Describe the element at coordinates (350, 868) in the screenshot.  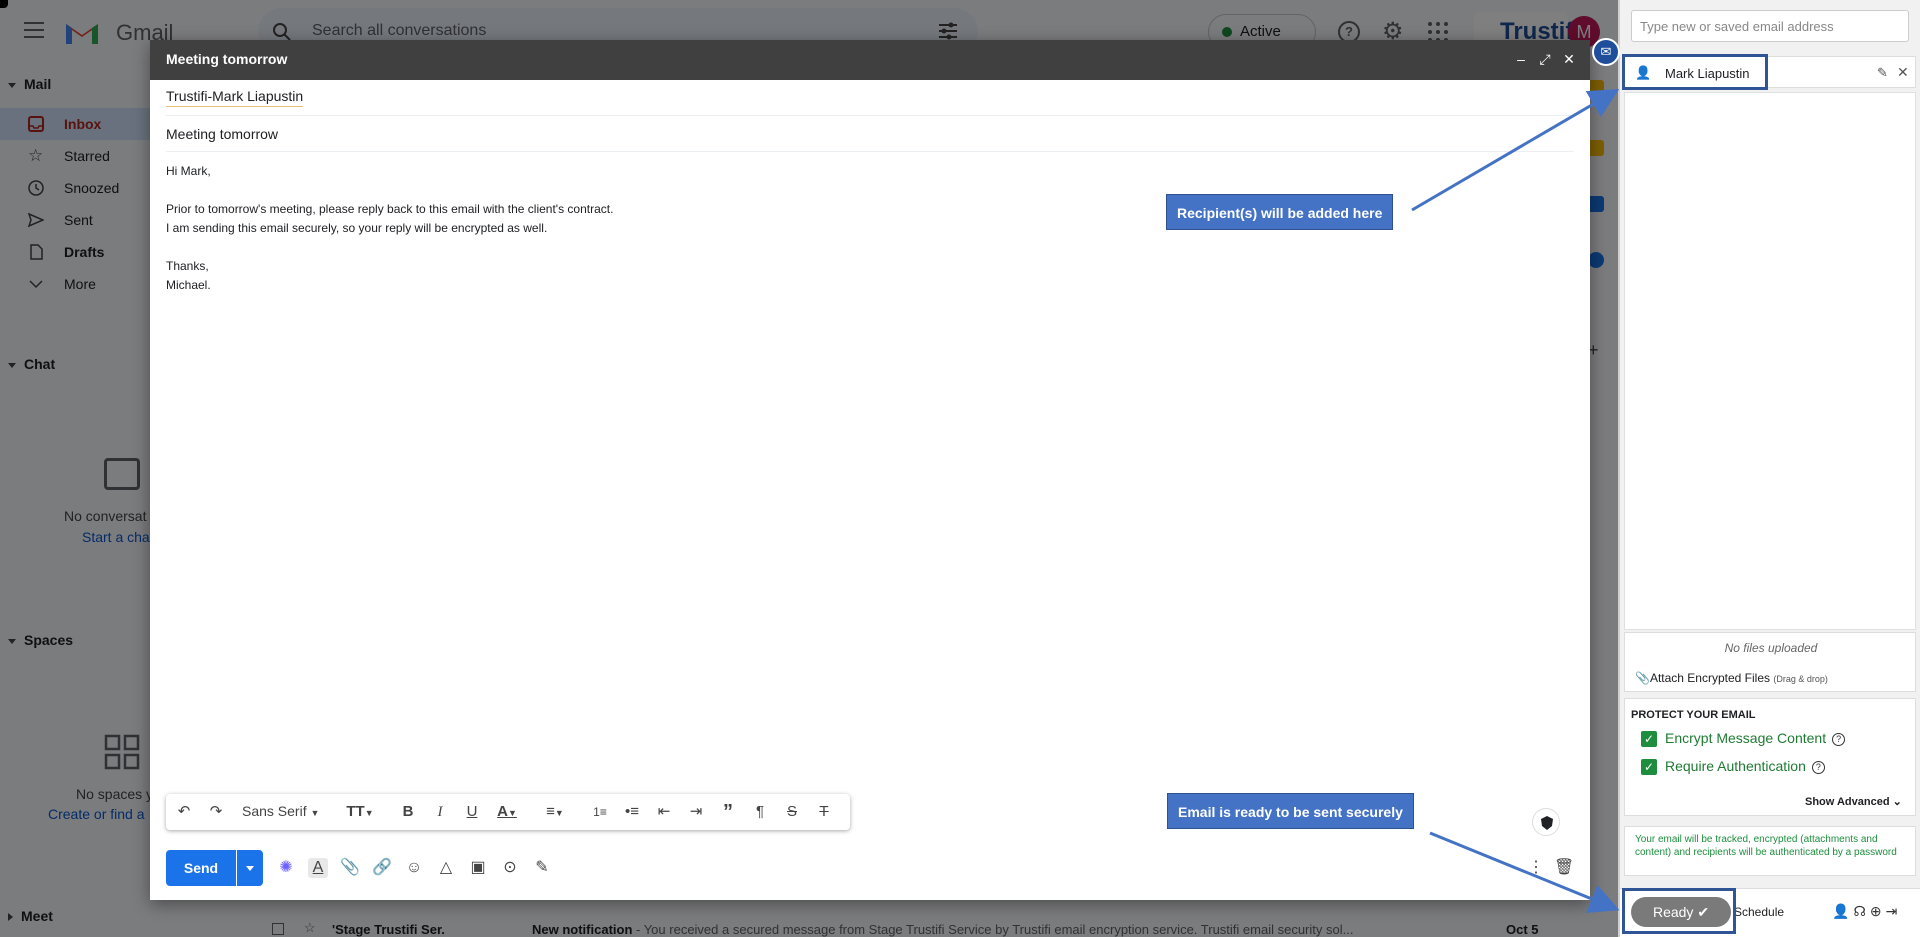
I see `attach-file-icon: 📎` at that location.